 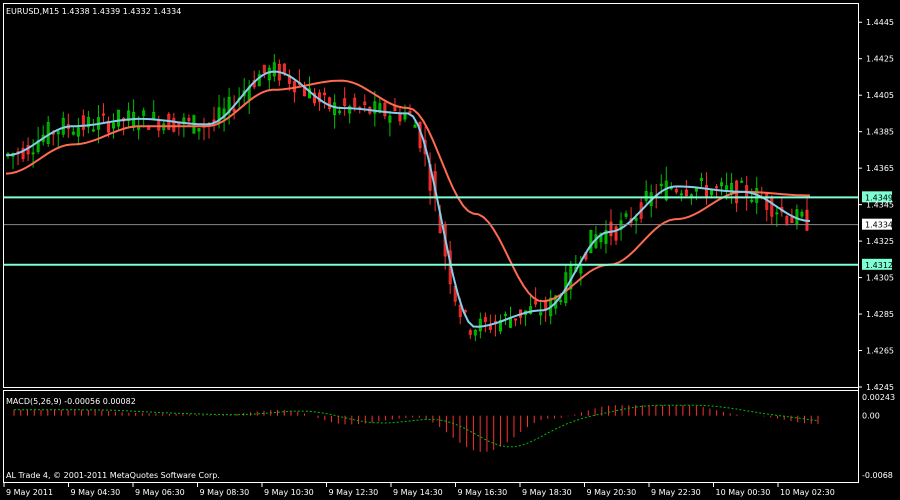 I want to click on time-tick-label: 9 May 08:30, so click(x=225, y=492).